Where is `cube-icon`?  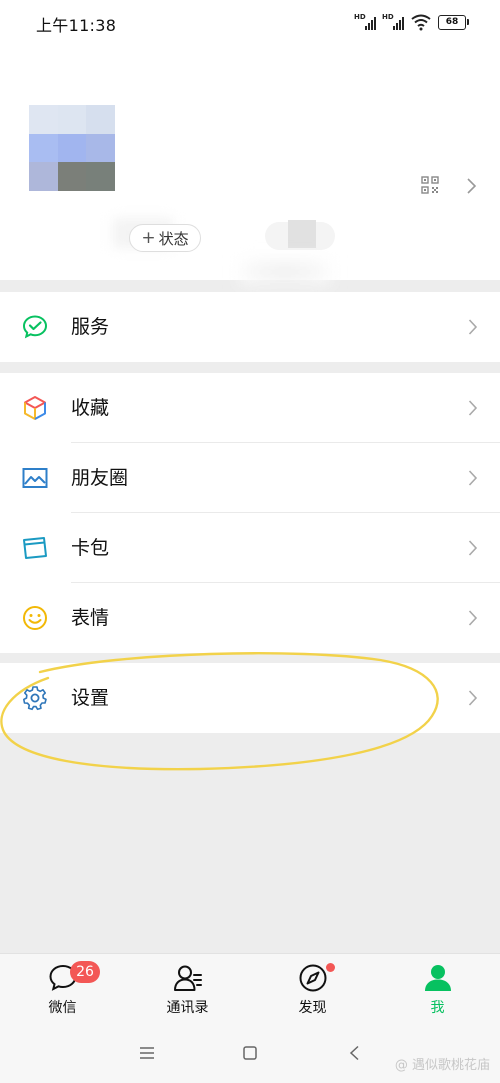 cube-icon is located at coordinates (35, 408).